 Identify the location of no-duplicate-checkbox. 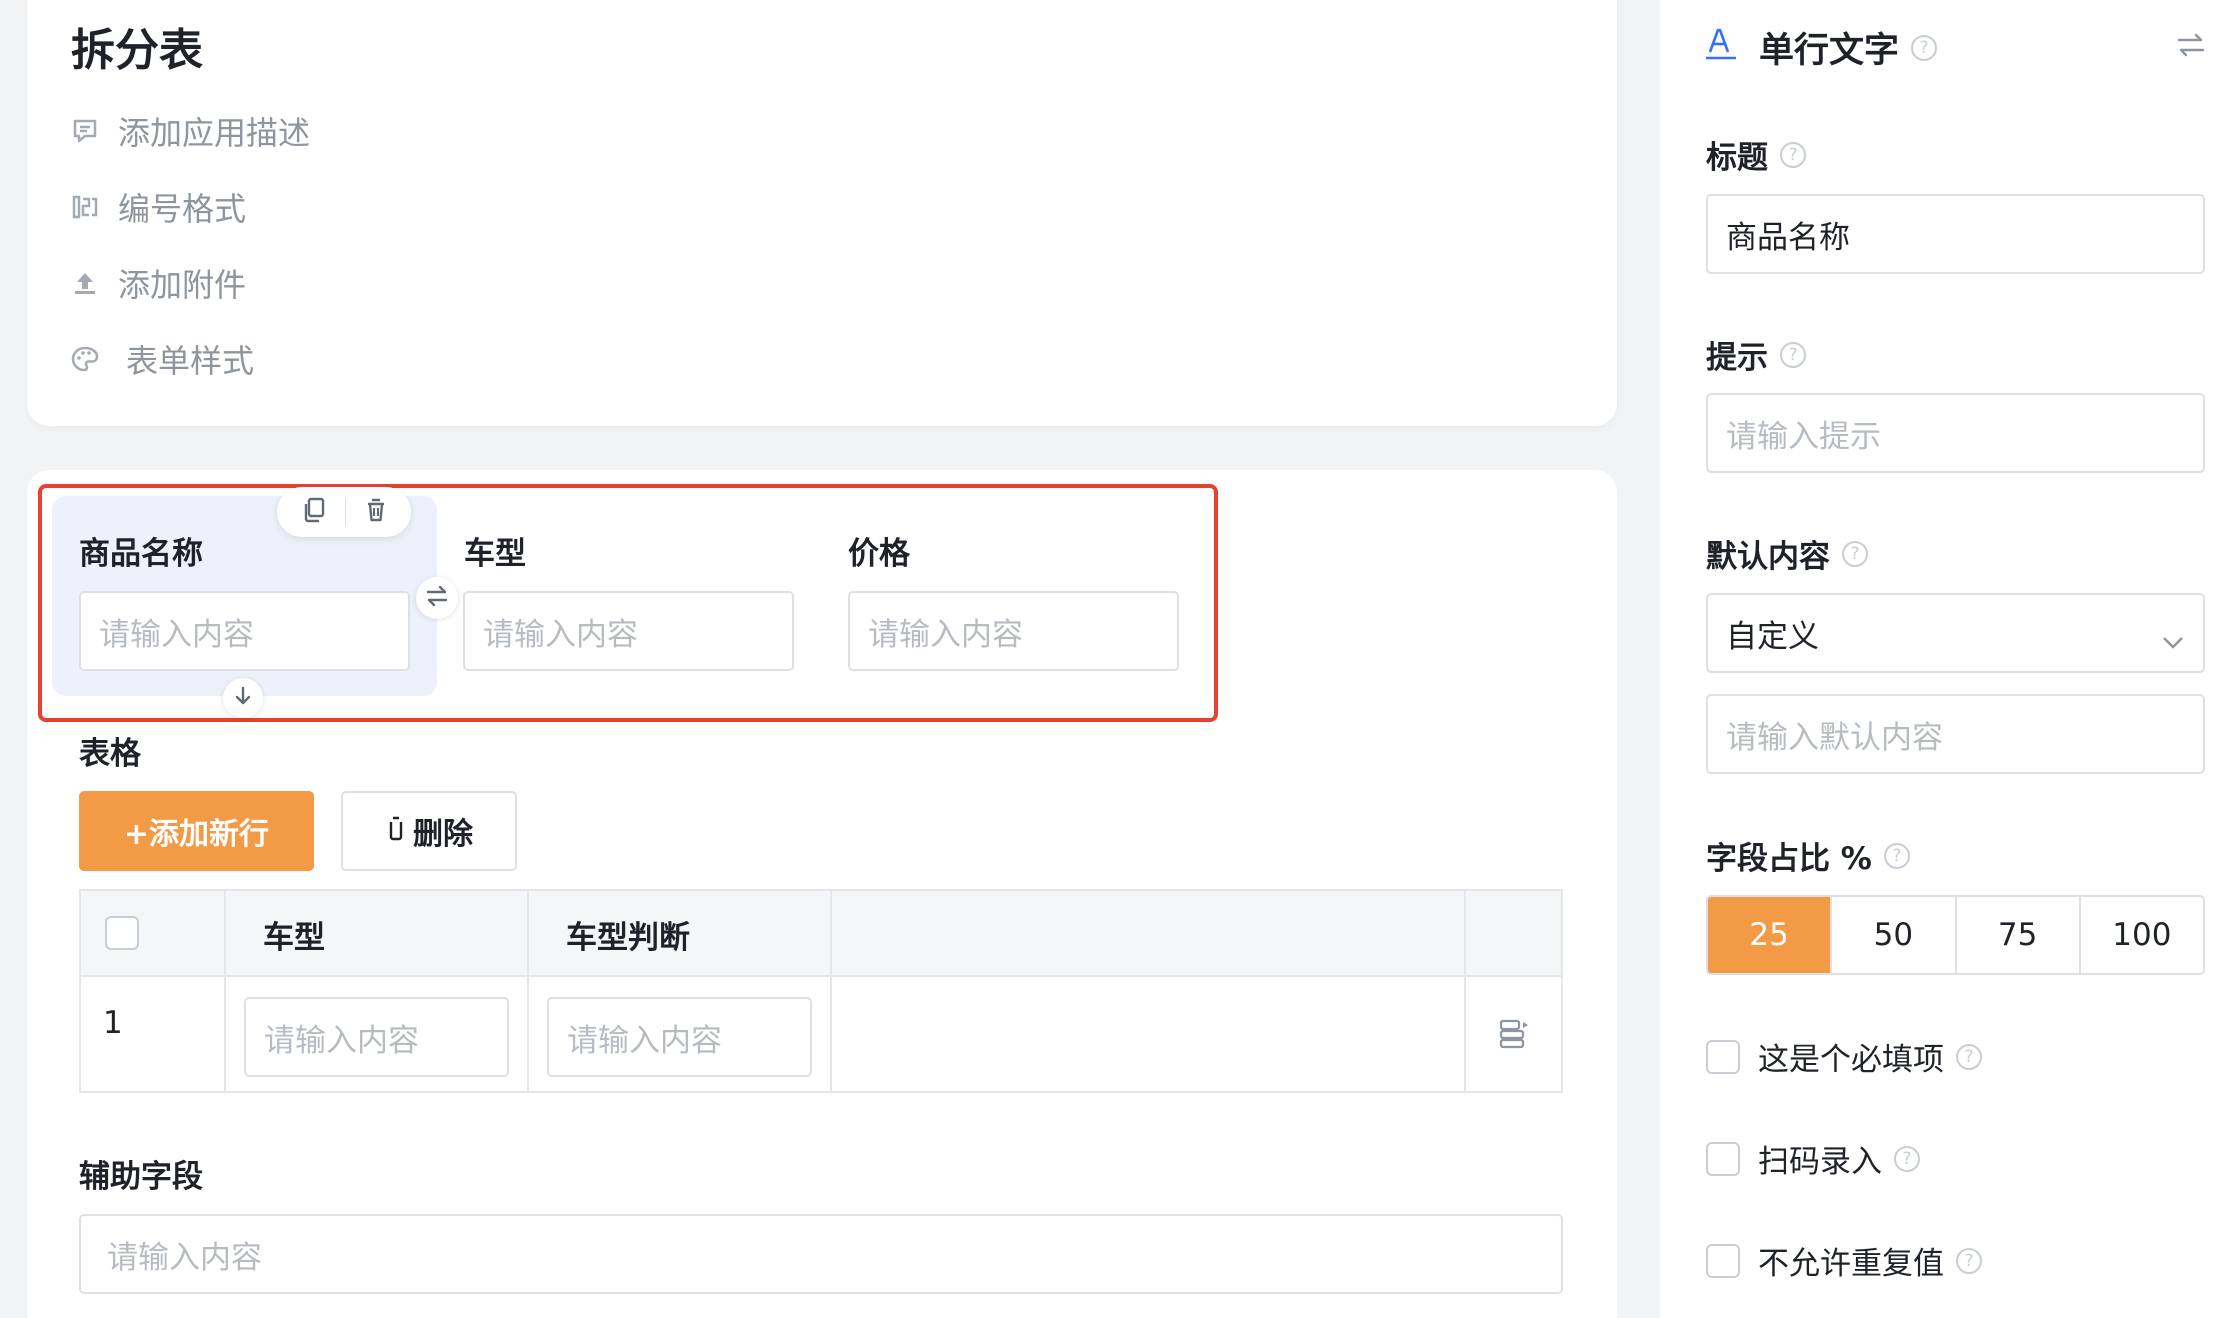
(1723, 1260).